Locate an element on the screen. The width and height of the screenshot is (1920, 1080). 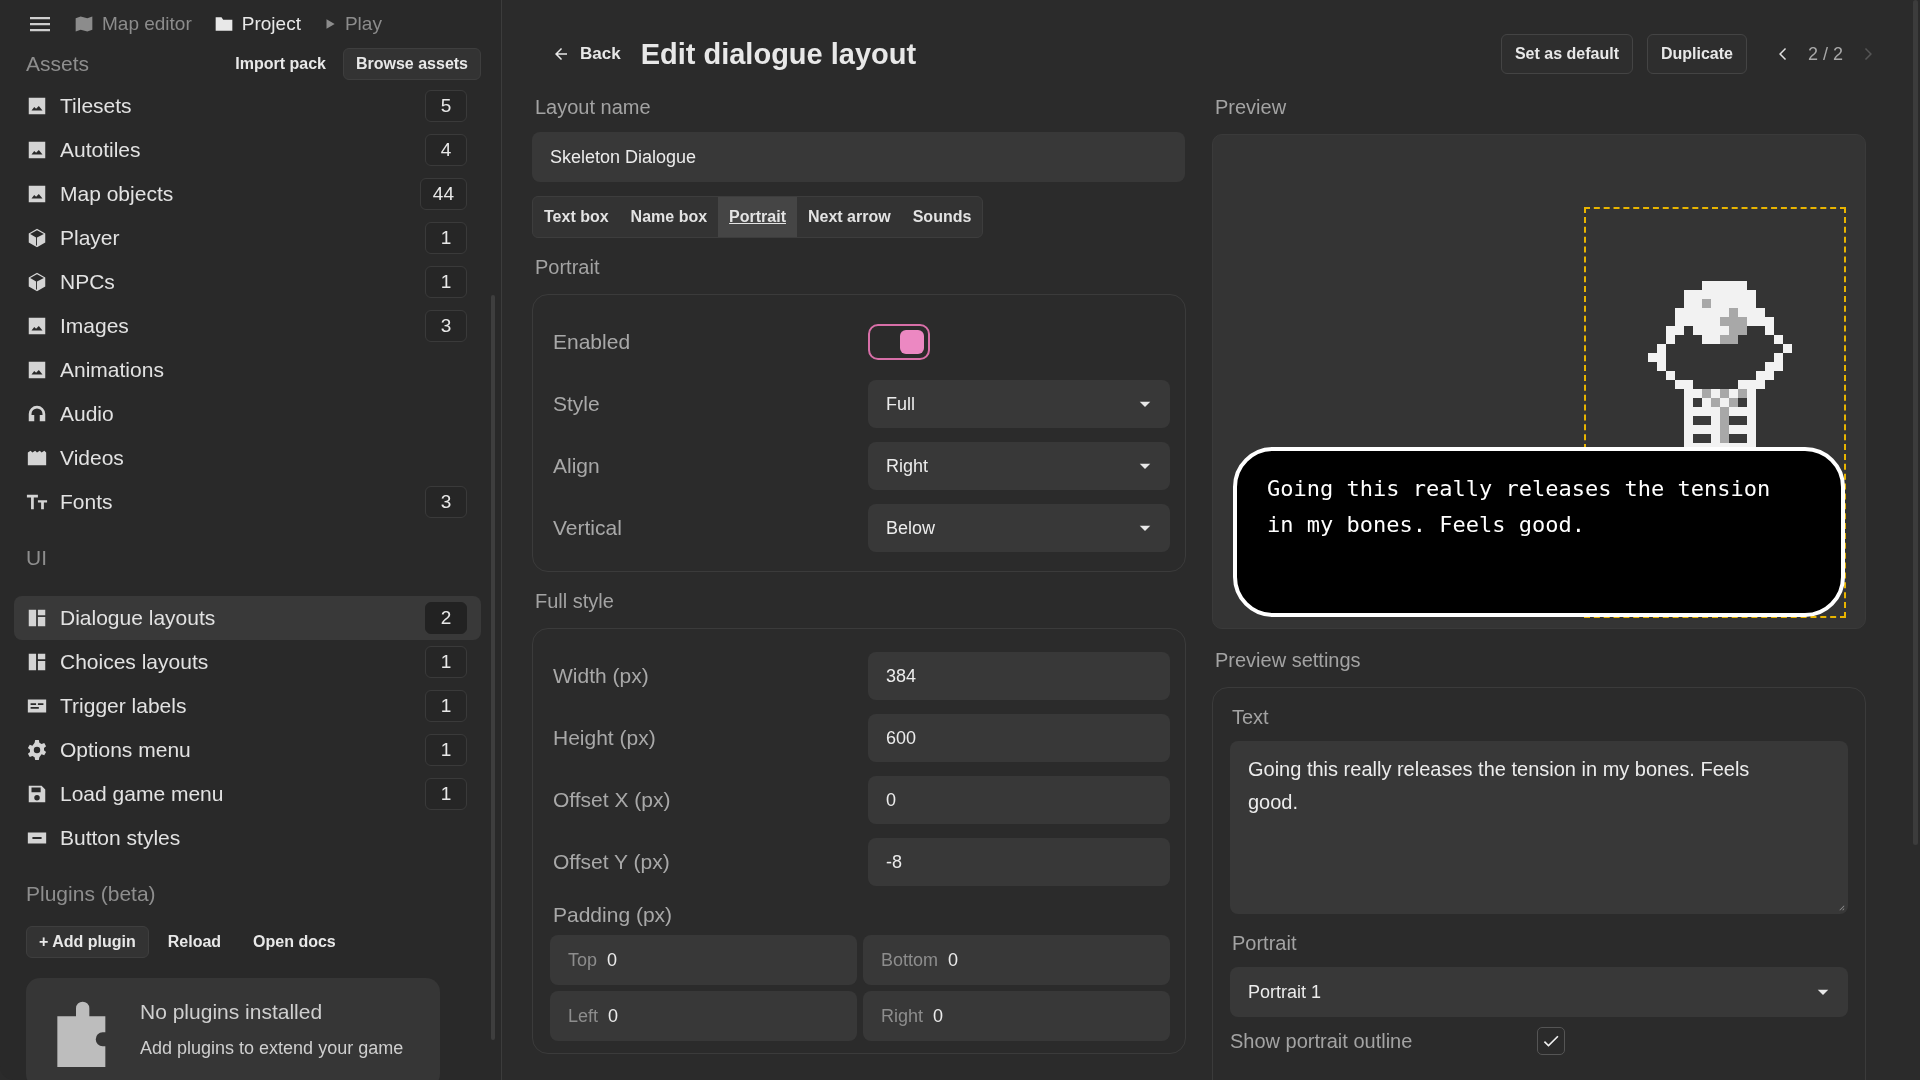
checkbox-label: Show portrait outline is located at coordinates (1322, 1041).